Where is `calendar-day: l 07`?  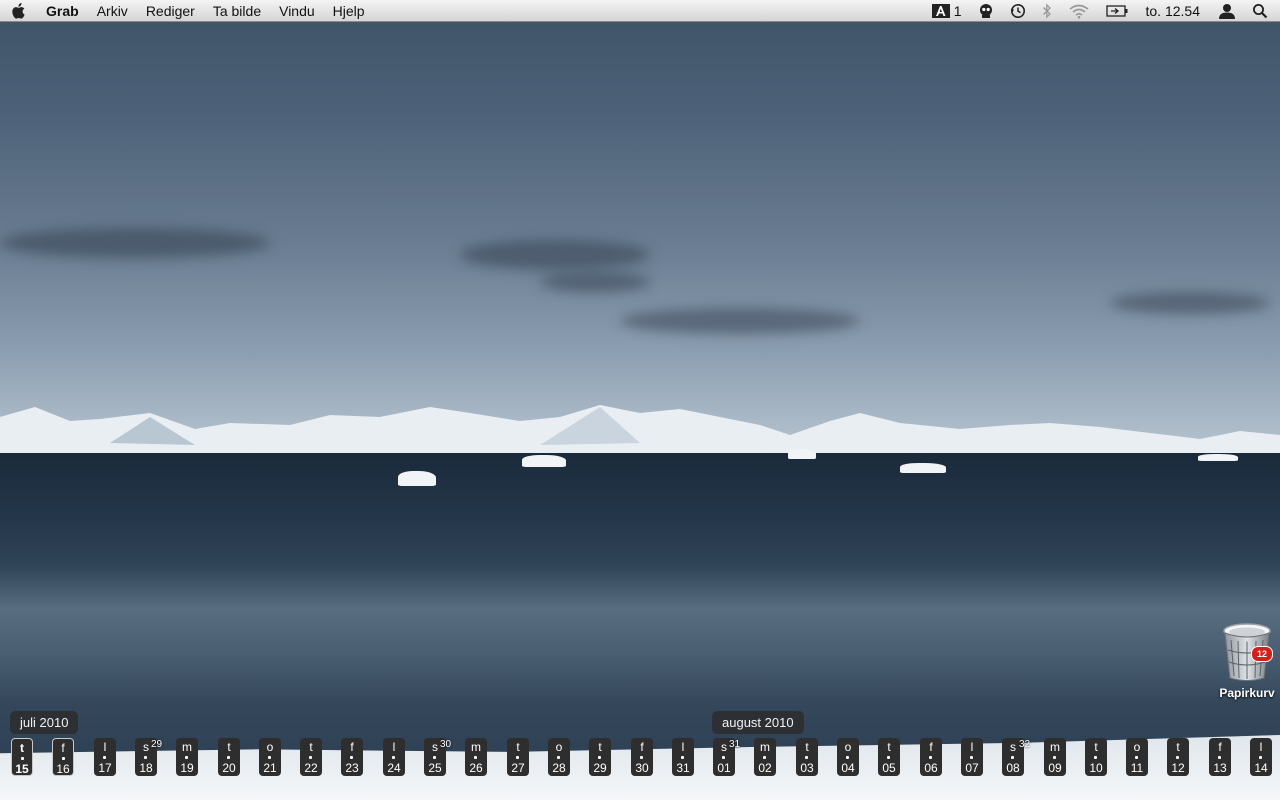
calendar-day: l 07 is located at coordinates (972, 757).